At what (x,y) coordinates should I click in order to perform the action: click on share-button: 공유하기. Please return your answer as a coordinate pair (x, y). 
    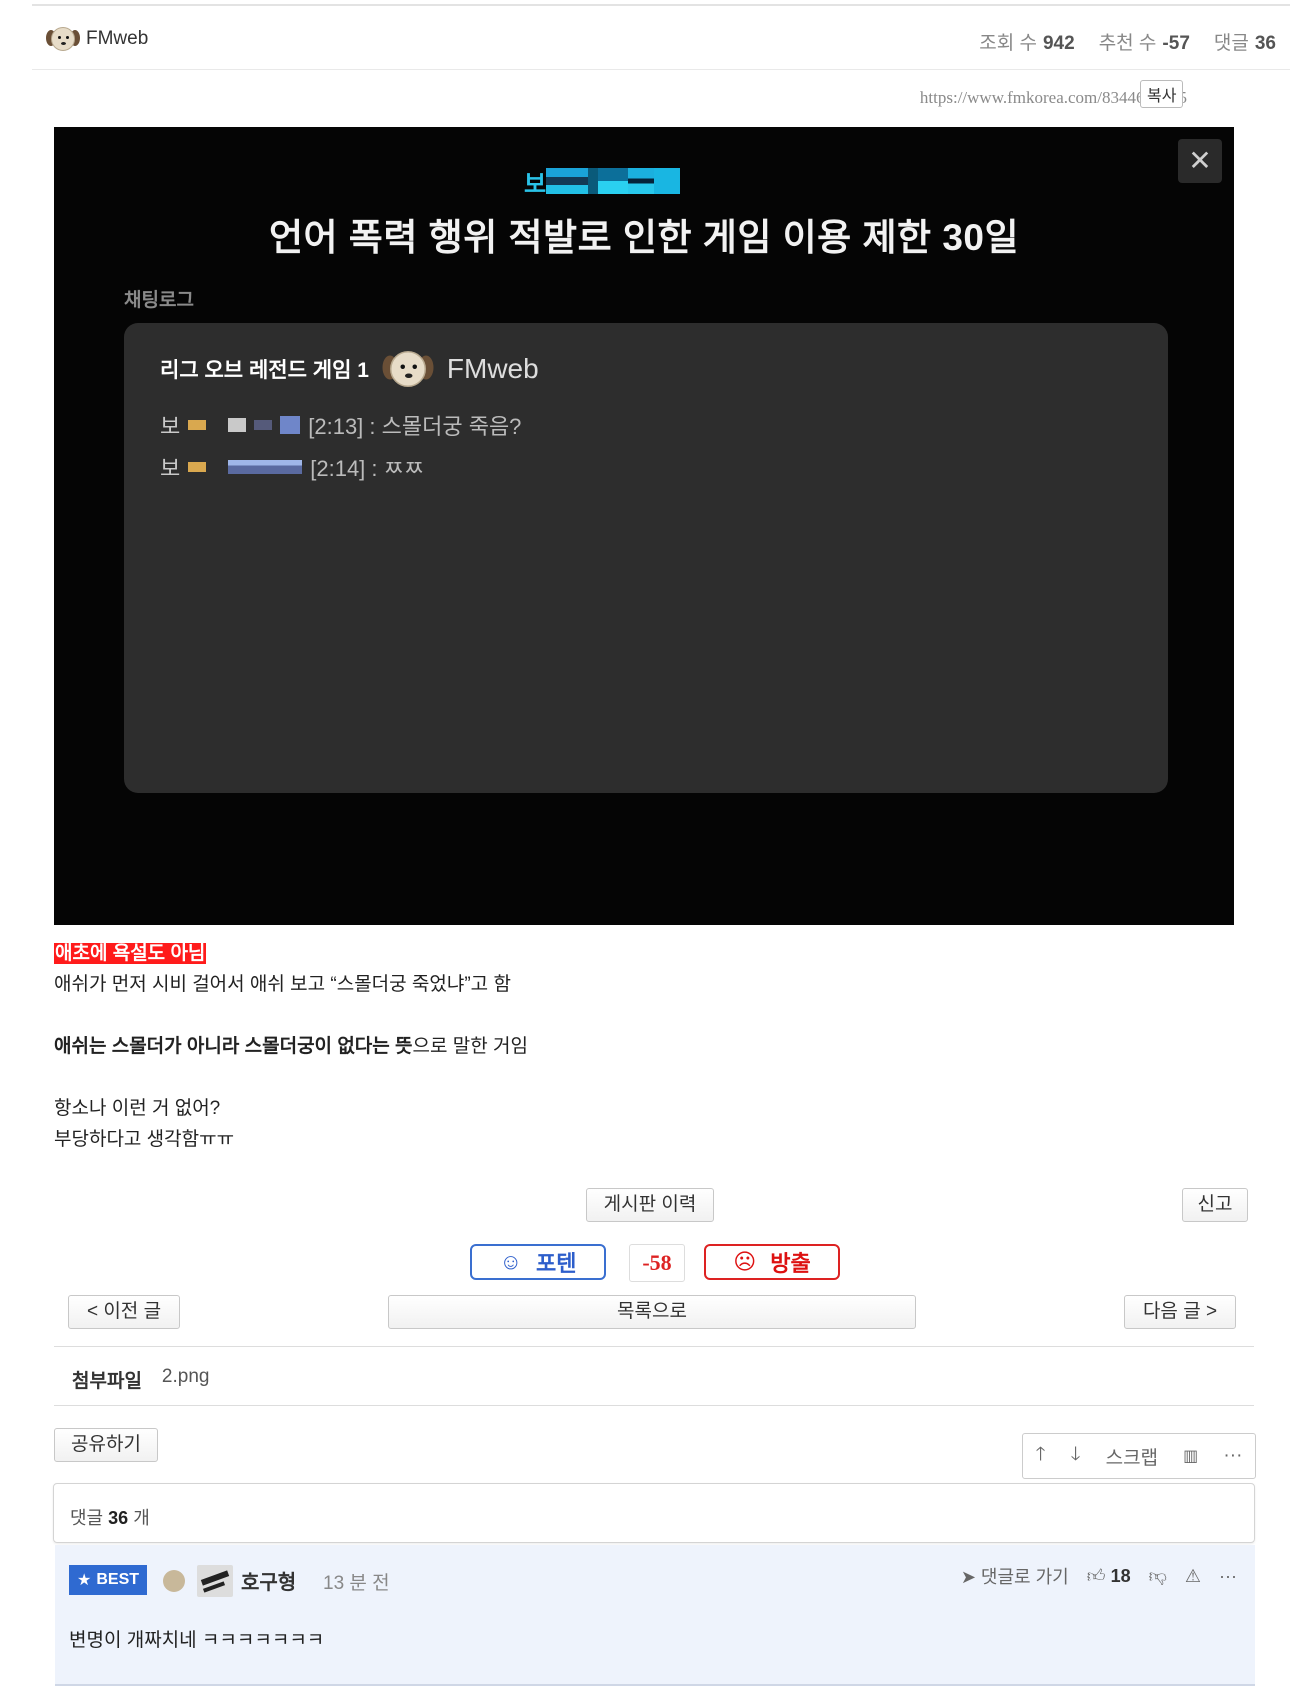
    Looking at the image, I should click on (106, 1445).